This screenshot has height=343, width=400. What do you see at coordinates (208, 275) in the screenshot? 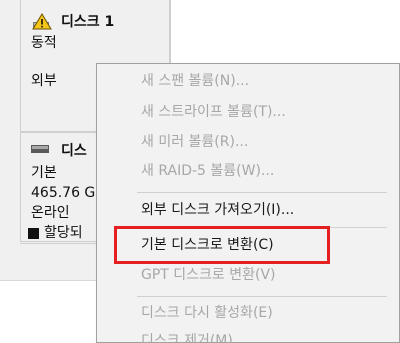
I see `menu-item-convert-to-gpt-disk: GPT 디스크로 변환(V)` at bounding box center [208, 275].